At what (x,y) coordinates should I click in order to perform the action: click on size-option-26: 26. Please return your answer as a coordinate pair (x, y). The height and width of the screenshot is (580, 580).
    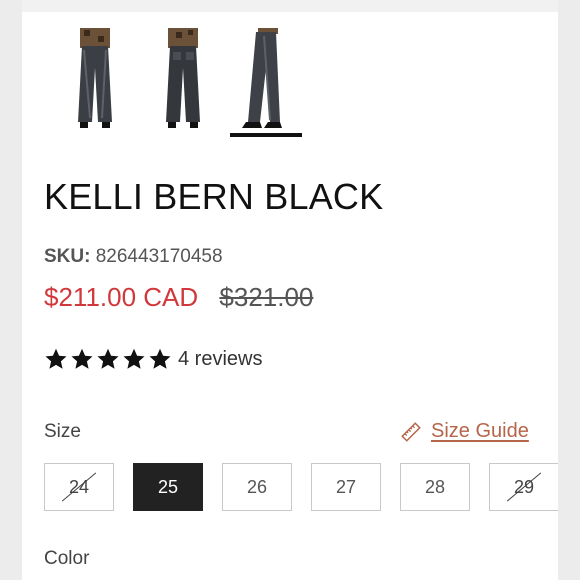
    Looking at the image, I should click on (257, 487).